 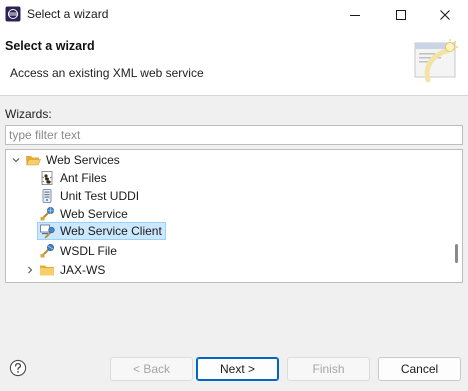 What do you see at coordinates (94, 214) in the screenshot?
I see `tree-item-label: Web Service` at bounding box center [94, 214].